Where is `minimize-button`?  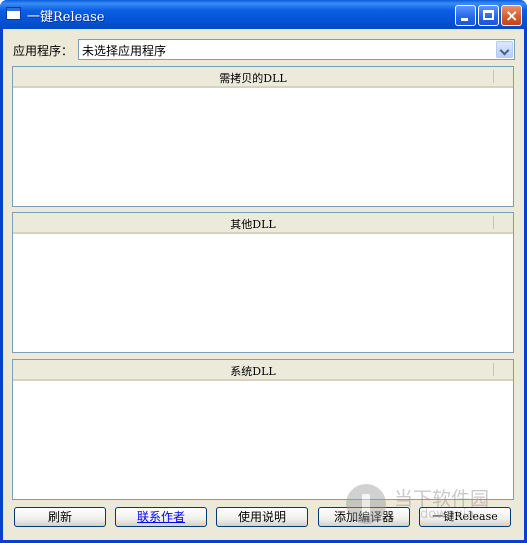
minimize-button is located at coordinates (465, 15).